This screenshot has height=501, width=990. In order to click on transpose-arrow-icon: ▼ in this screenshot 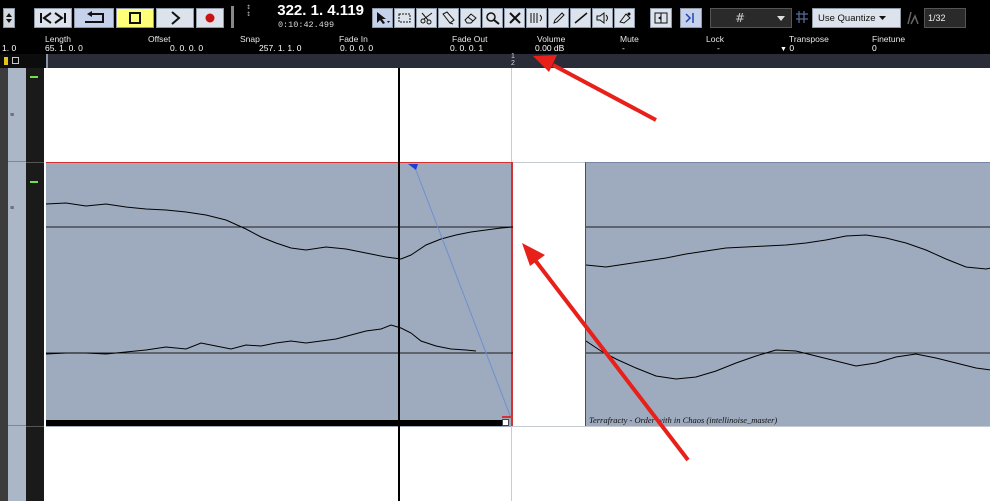, I will do `click(783, 49)`.